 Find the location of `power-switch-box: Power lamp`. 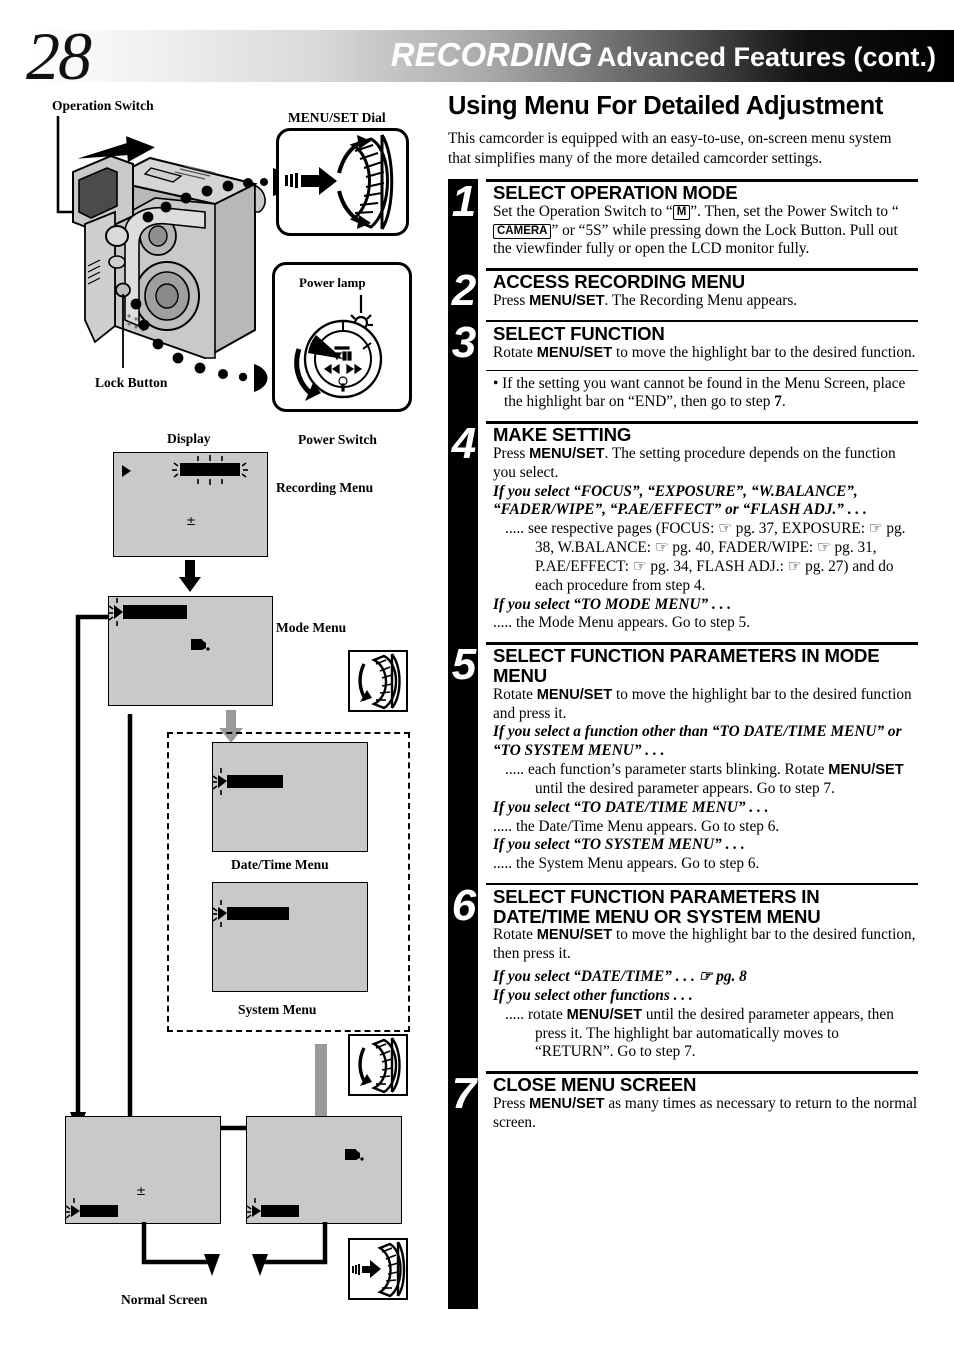

power-switch-box: Power lamp is located at coordinates (342, 337).